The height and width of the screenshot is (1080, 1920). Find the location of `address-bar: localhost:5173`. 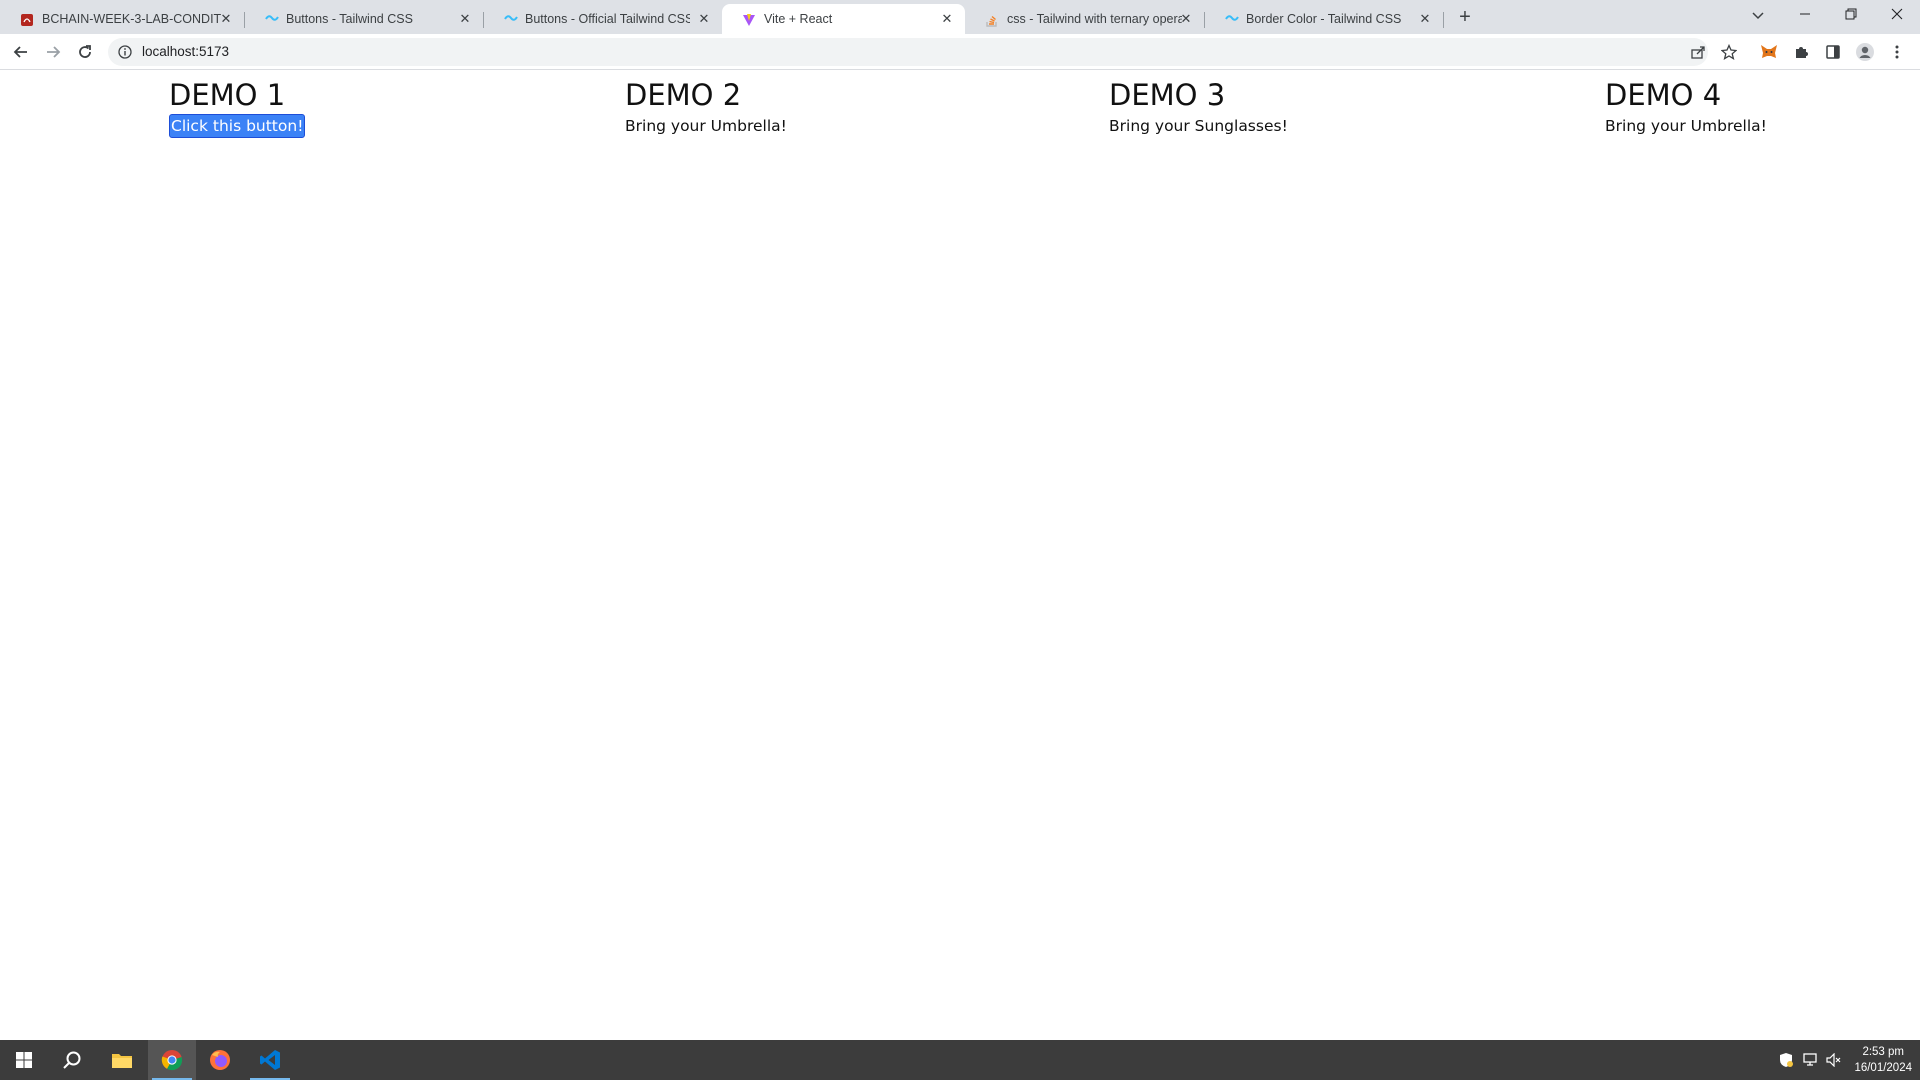

address-bar: localhost:5173 is located at coordinates (908, 52).